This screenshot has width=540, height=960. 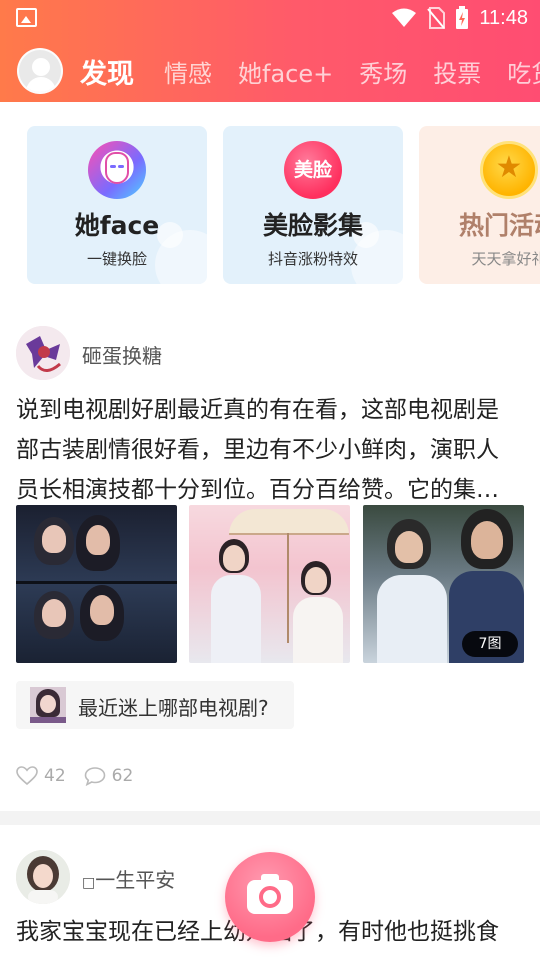 I want to click on card-title: 她face, so click(x=117, y=225).